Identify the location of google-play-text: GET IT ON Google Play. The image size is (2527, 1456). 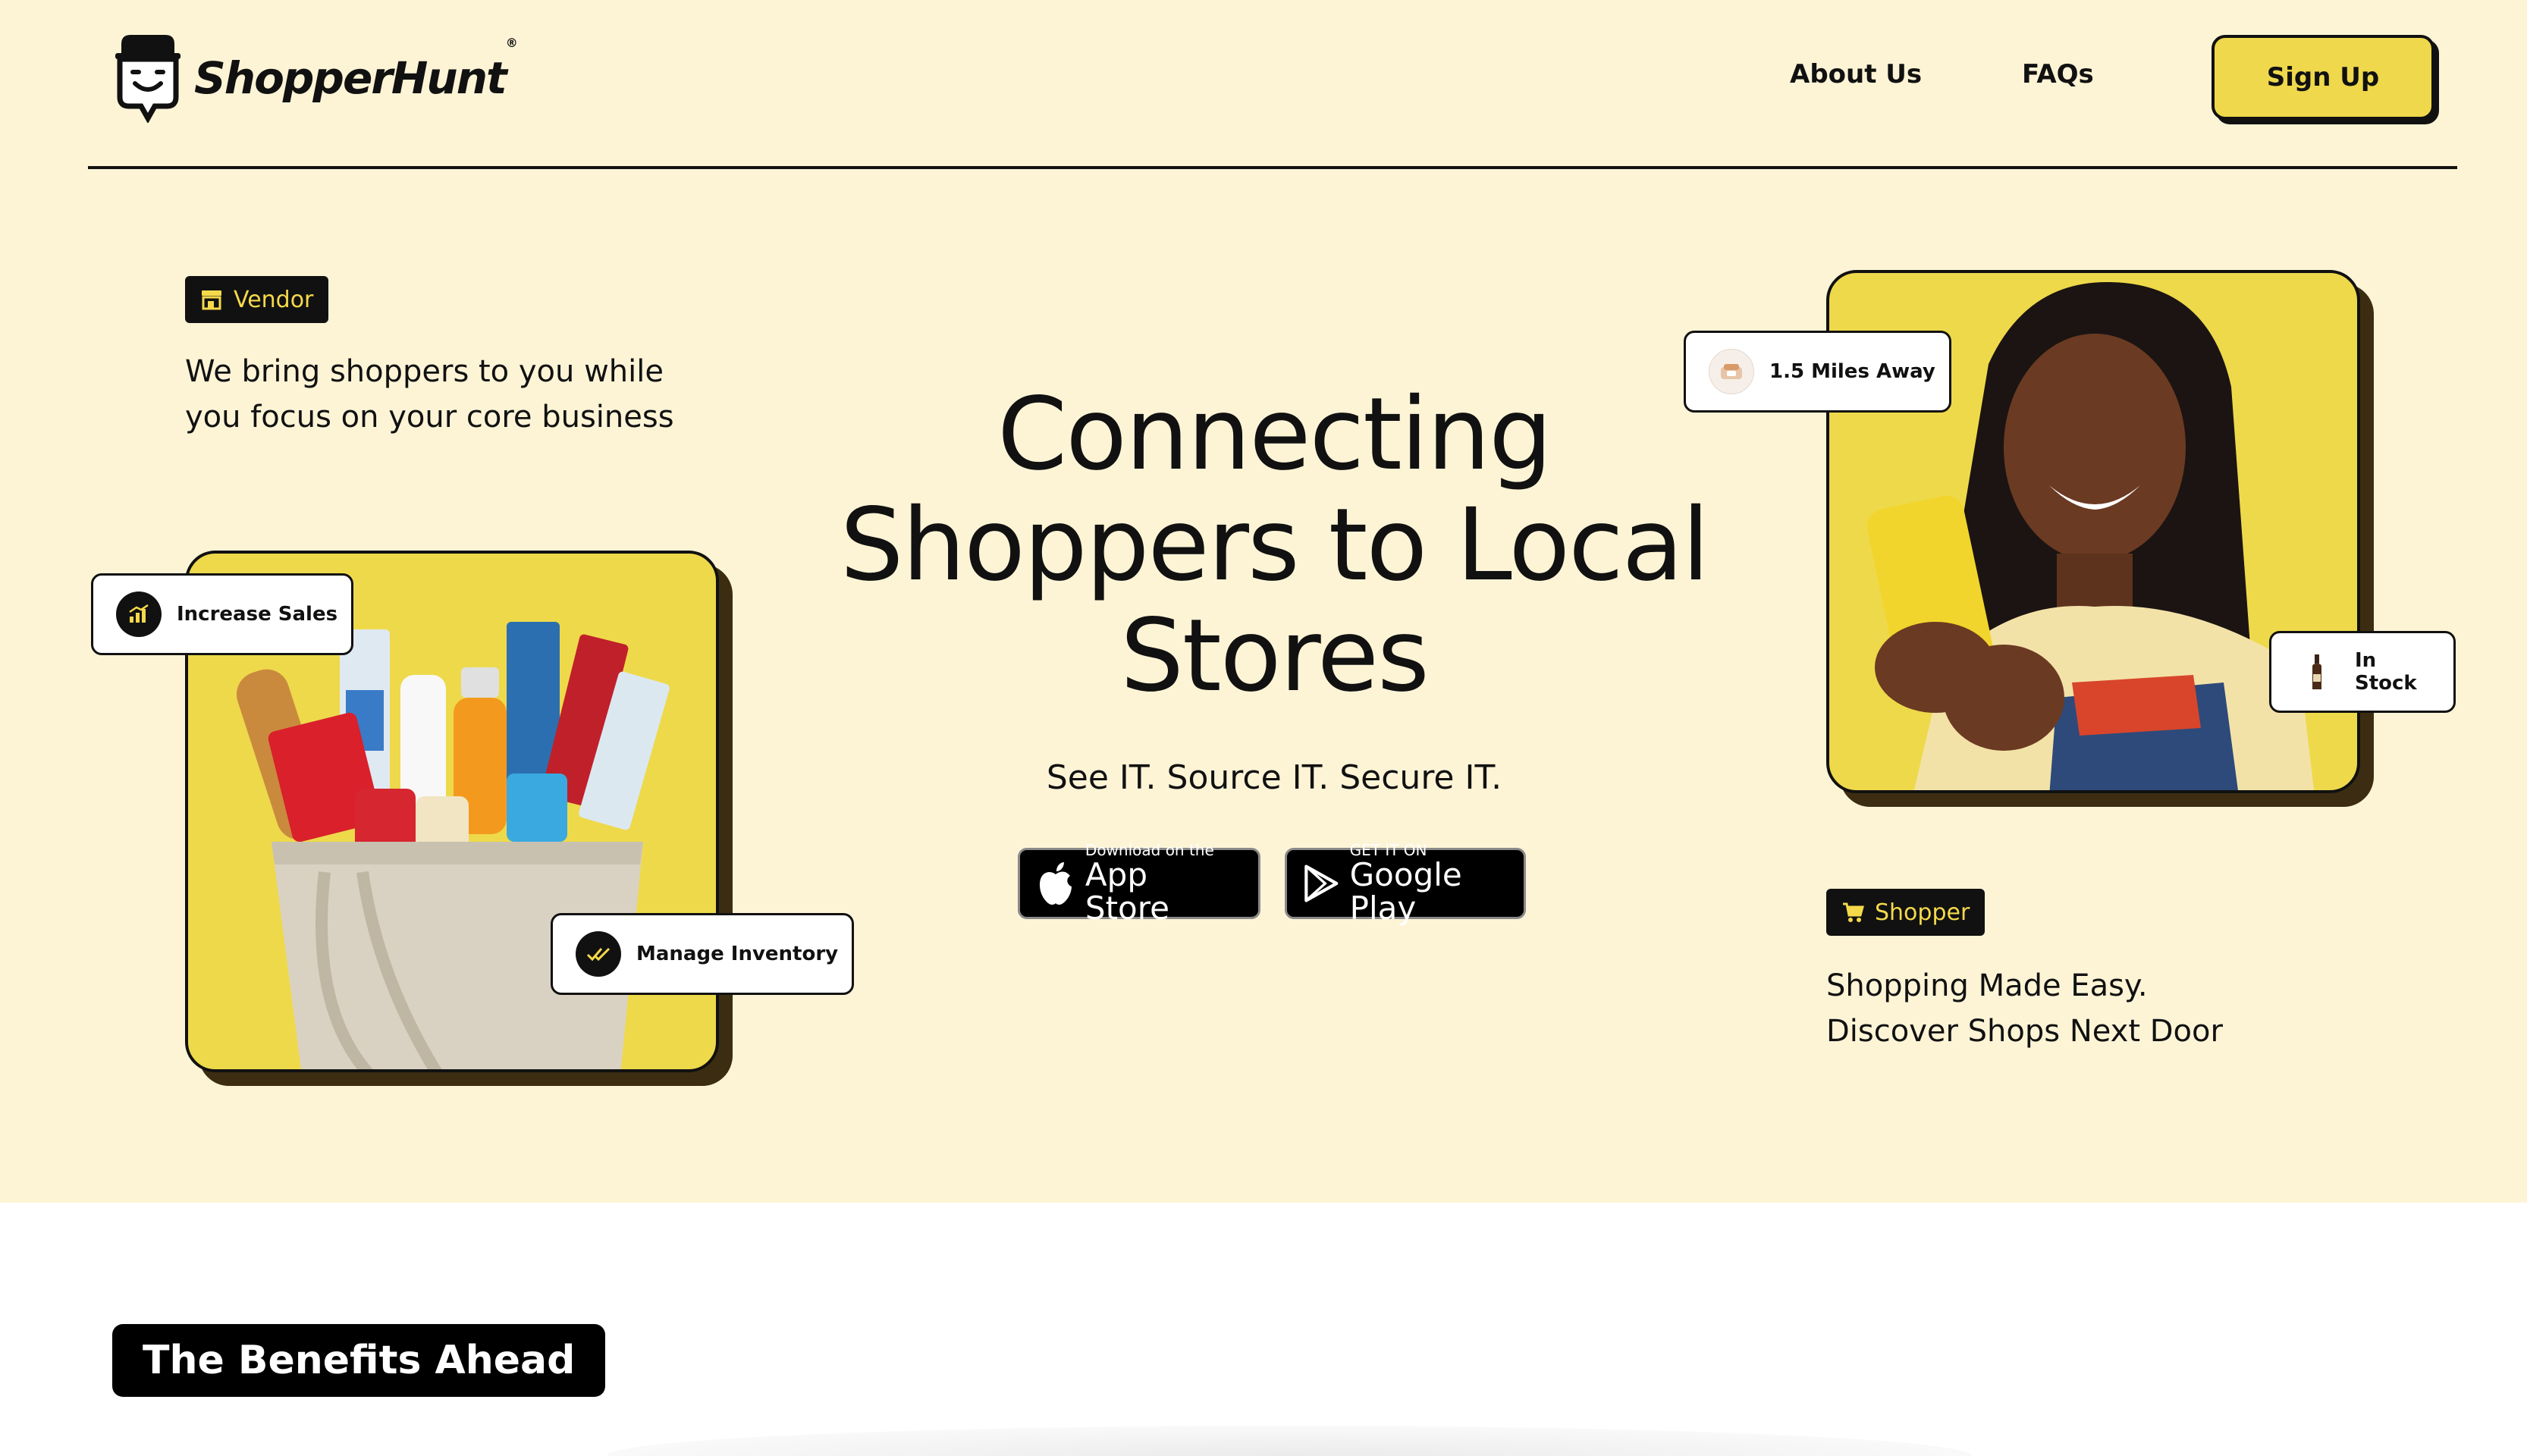
(1428, 883).